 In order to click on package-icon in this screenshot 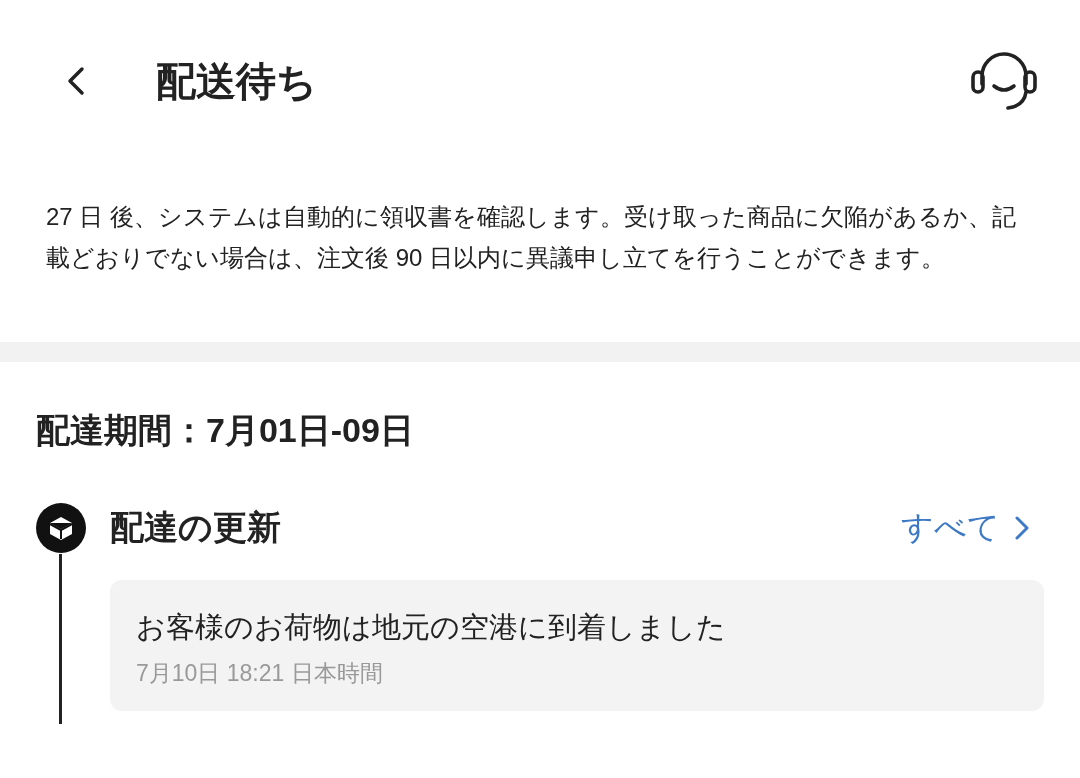, I will do `click(61, 528)`.